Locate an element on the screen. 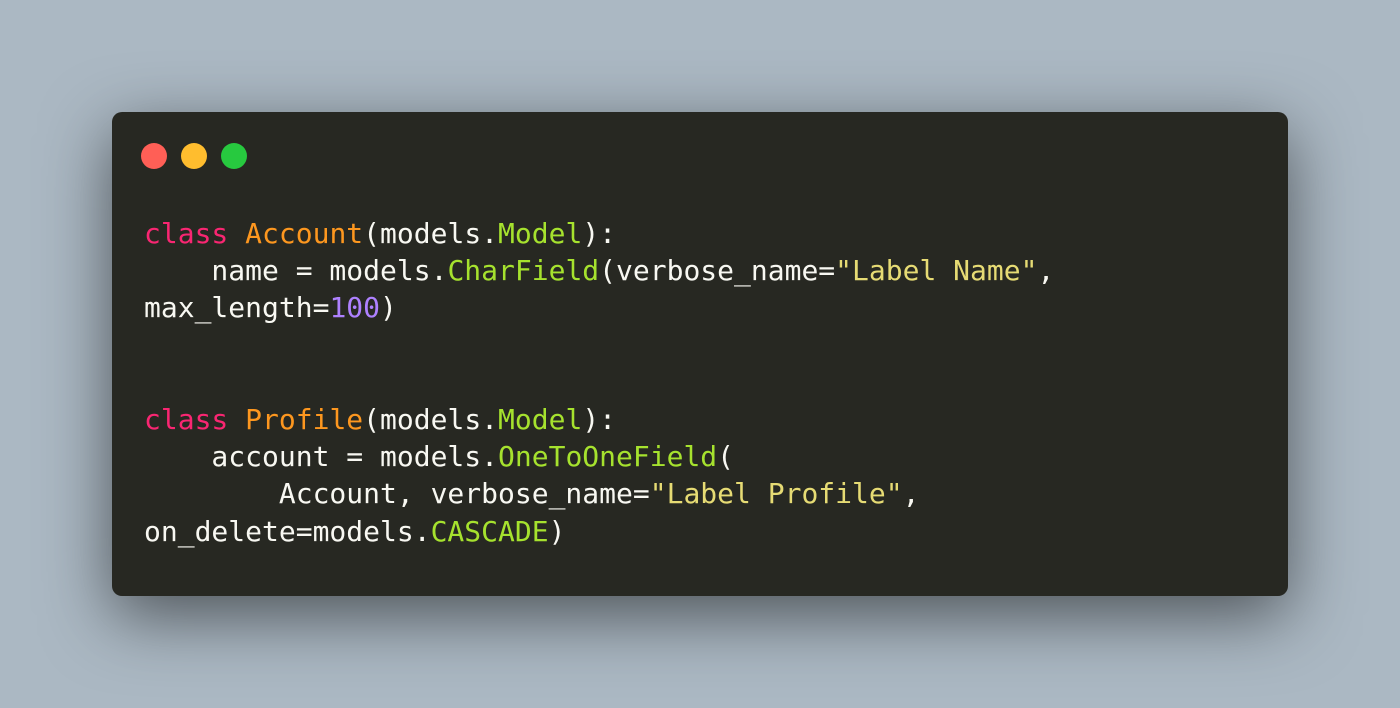 The height and width of the screenshot is (708, 1400). code-token-plain: account = models. is located at coordinates (321, 457).